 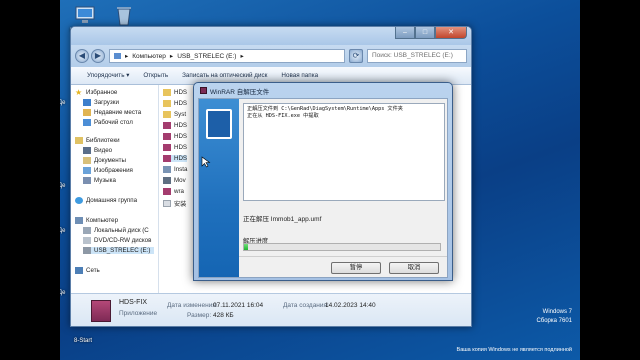 What do you see at coordinates (405, 33) in the screenshot?
I see `minimize-button: –` at bounding box center [405, 33].